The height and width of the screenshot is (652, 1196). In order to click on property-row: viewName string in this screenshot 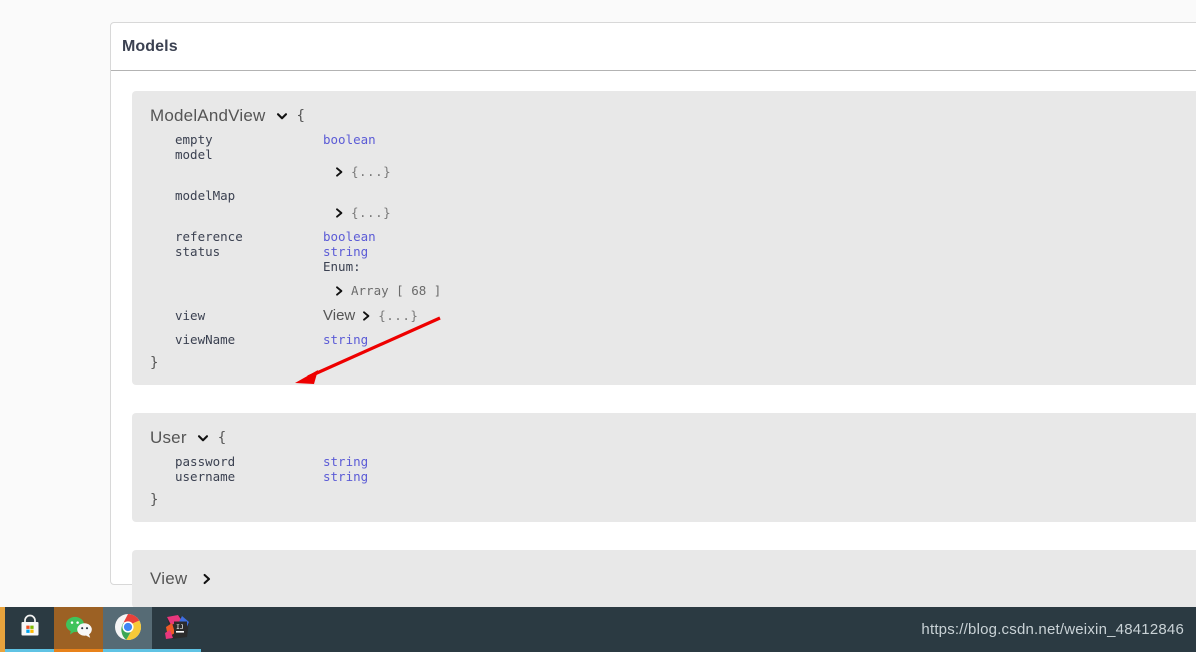, I will do `click(683, 339)`.